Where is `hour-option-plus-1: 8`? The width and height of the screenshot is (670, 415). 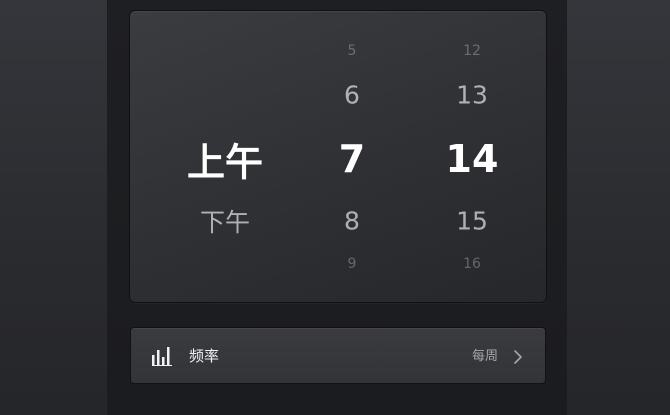 hour-option-plus-1: 8 is located at coordinates (352, 221).